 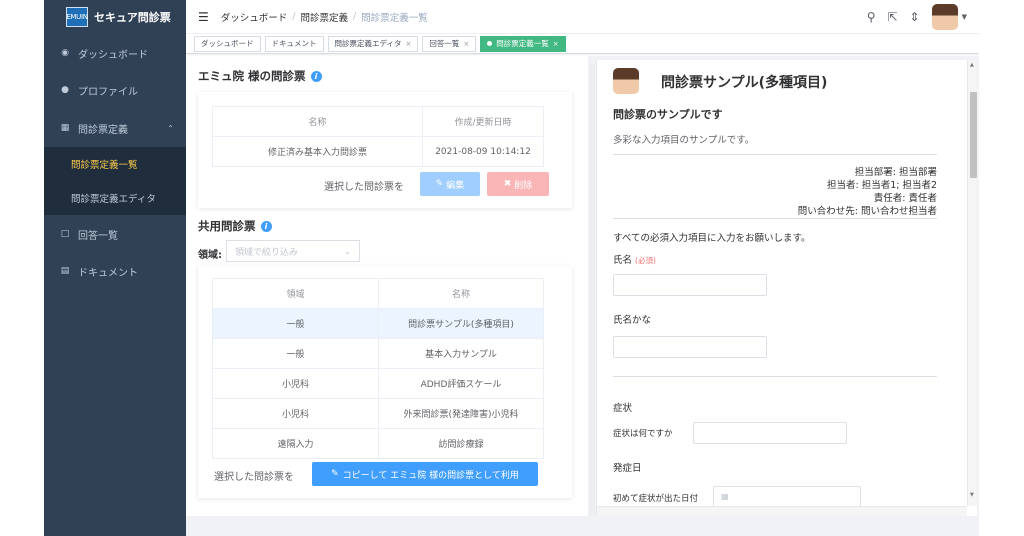 What do you see at coordinates (656, 499) in the screenshot?
I see `onset-question-label: 初めて症状が出た日付` at bounding box center [656, 499].